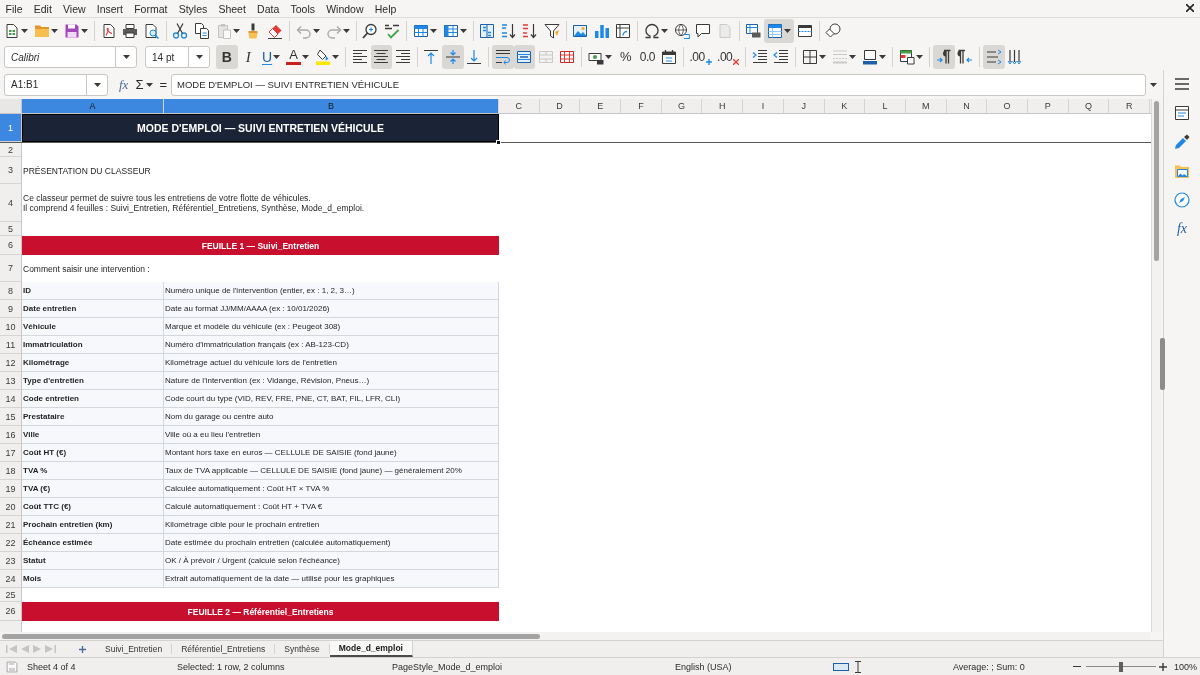  What do you see at coordinates (93, 309) in the screenshot?
I see `field-name-cell: Date entretien` at bounding box center [93, 309].